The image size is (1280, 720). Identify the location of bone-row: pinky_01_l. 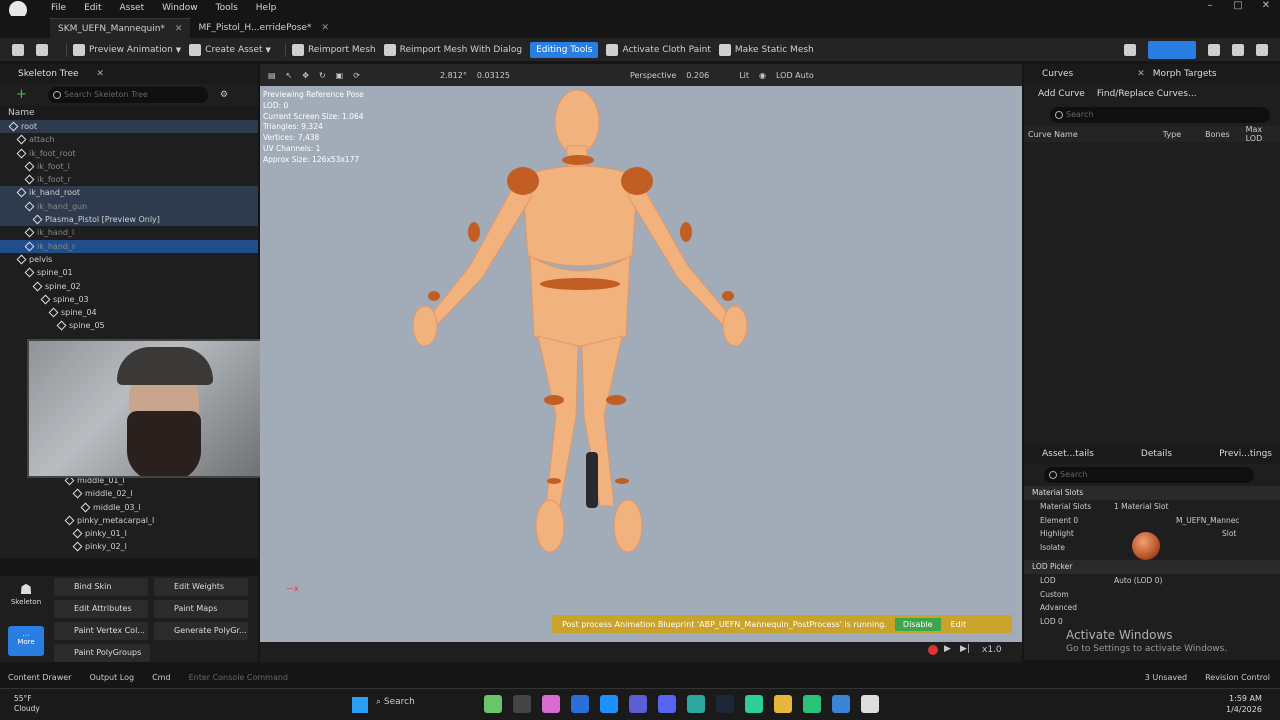
(129, 533).